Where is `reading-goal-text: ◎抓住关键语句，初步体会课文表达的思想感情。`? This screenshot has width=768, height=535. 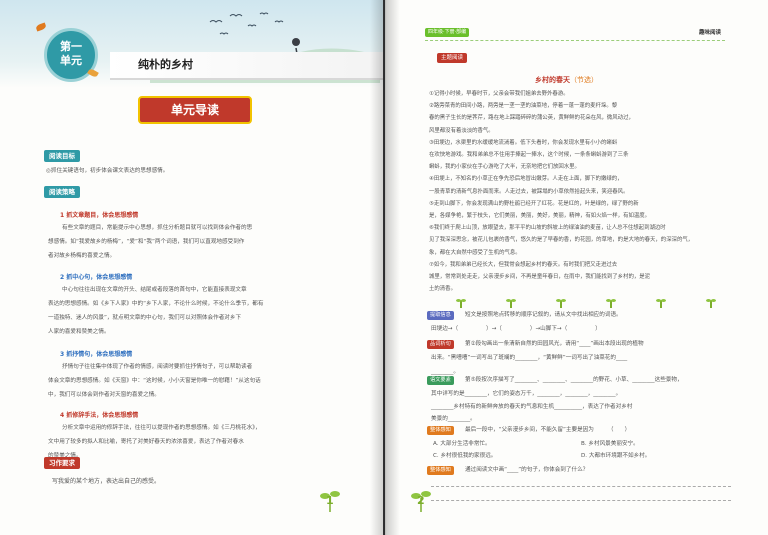
reading-goal-text: ◎抓住关键语句，初步体会课文表达的思想感情。 is located at coordinates (107, 171).